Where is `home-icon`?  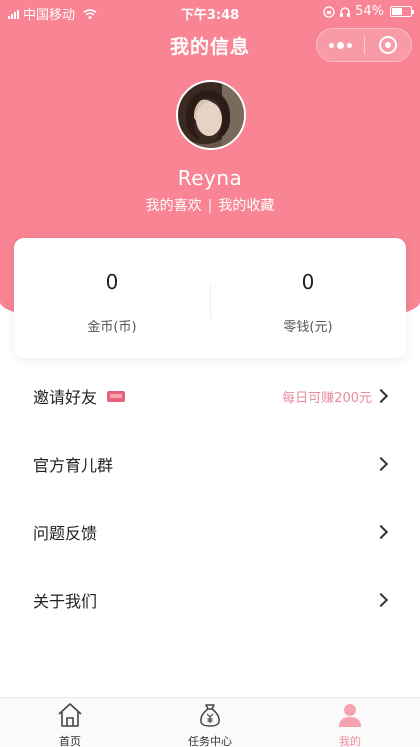 home-icon is located at coordinates (70, 715).